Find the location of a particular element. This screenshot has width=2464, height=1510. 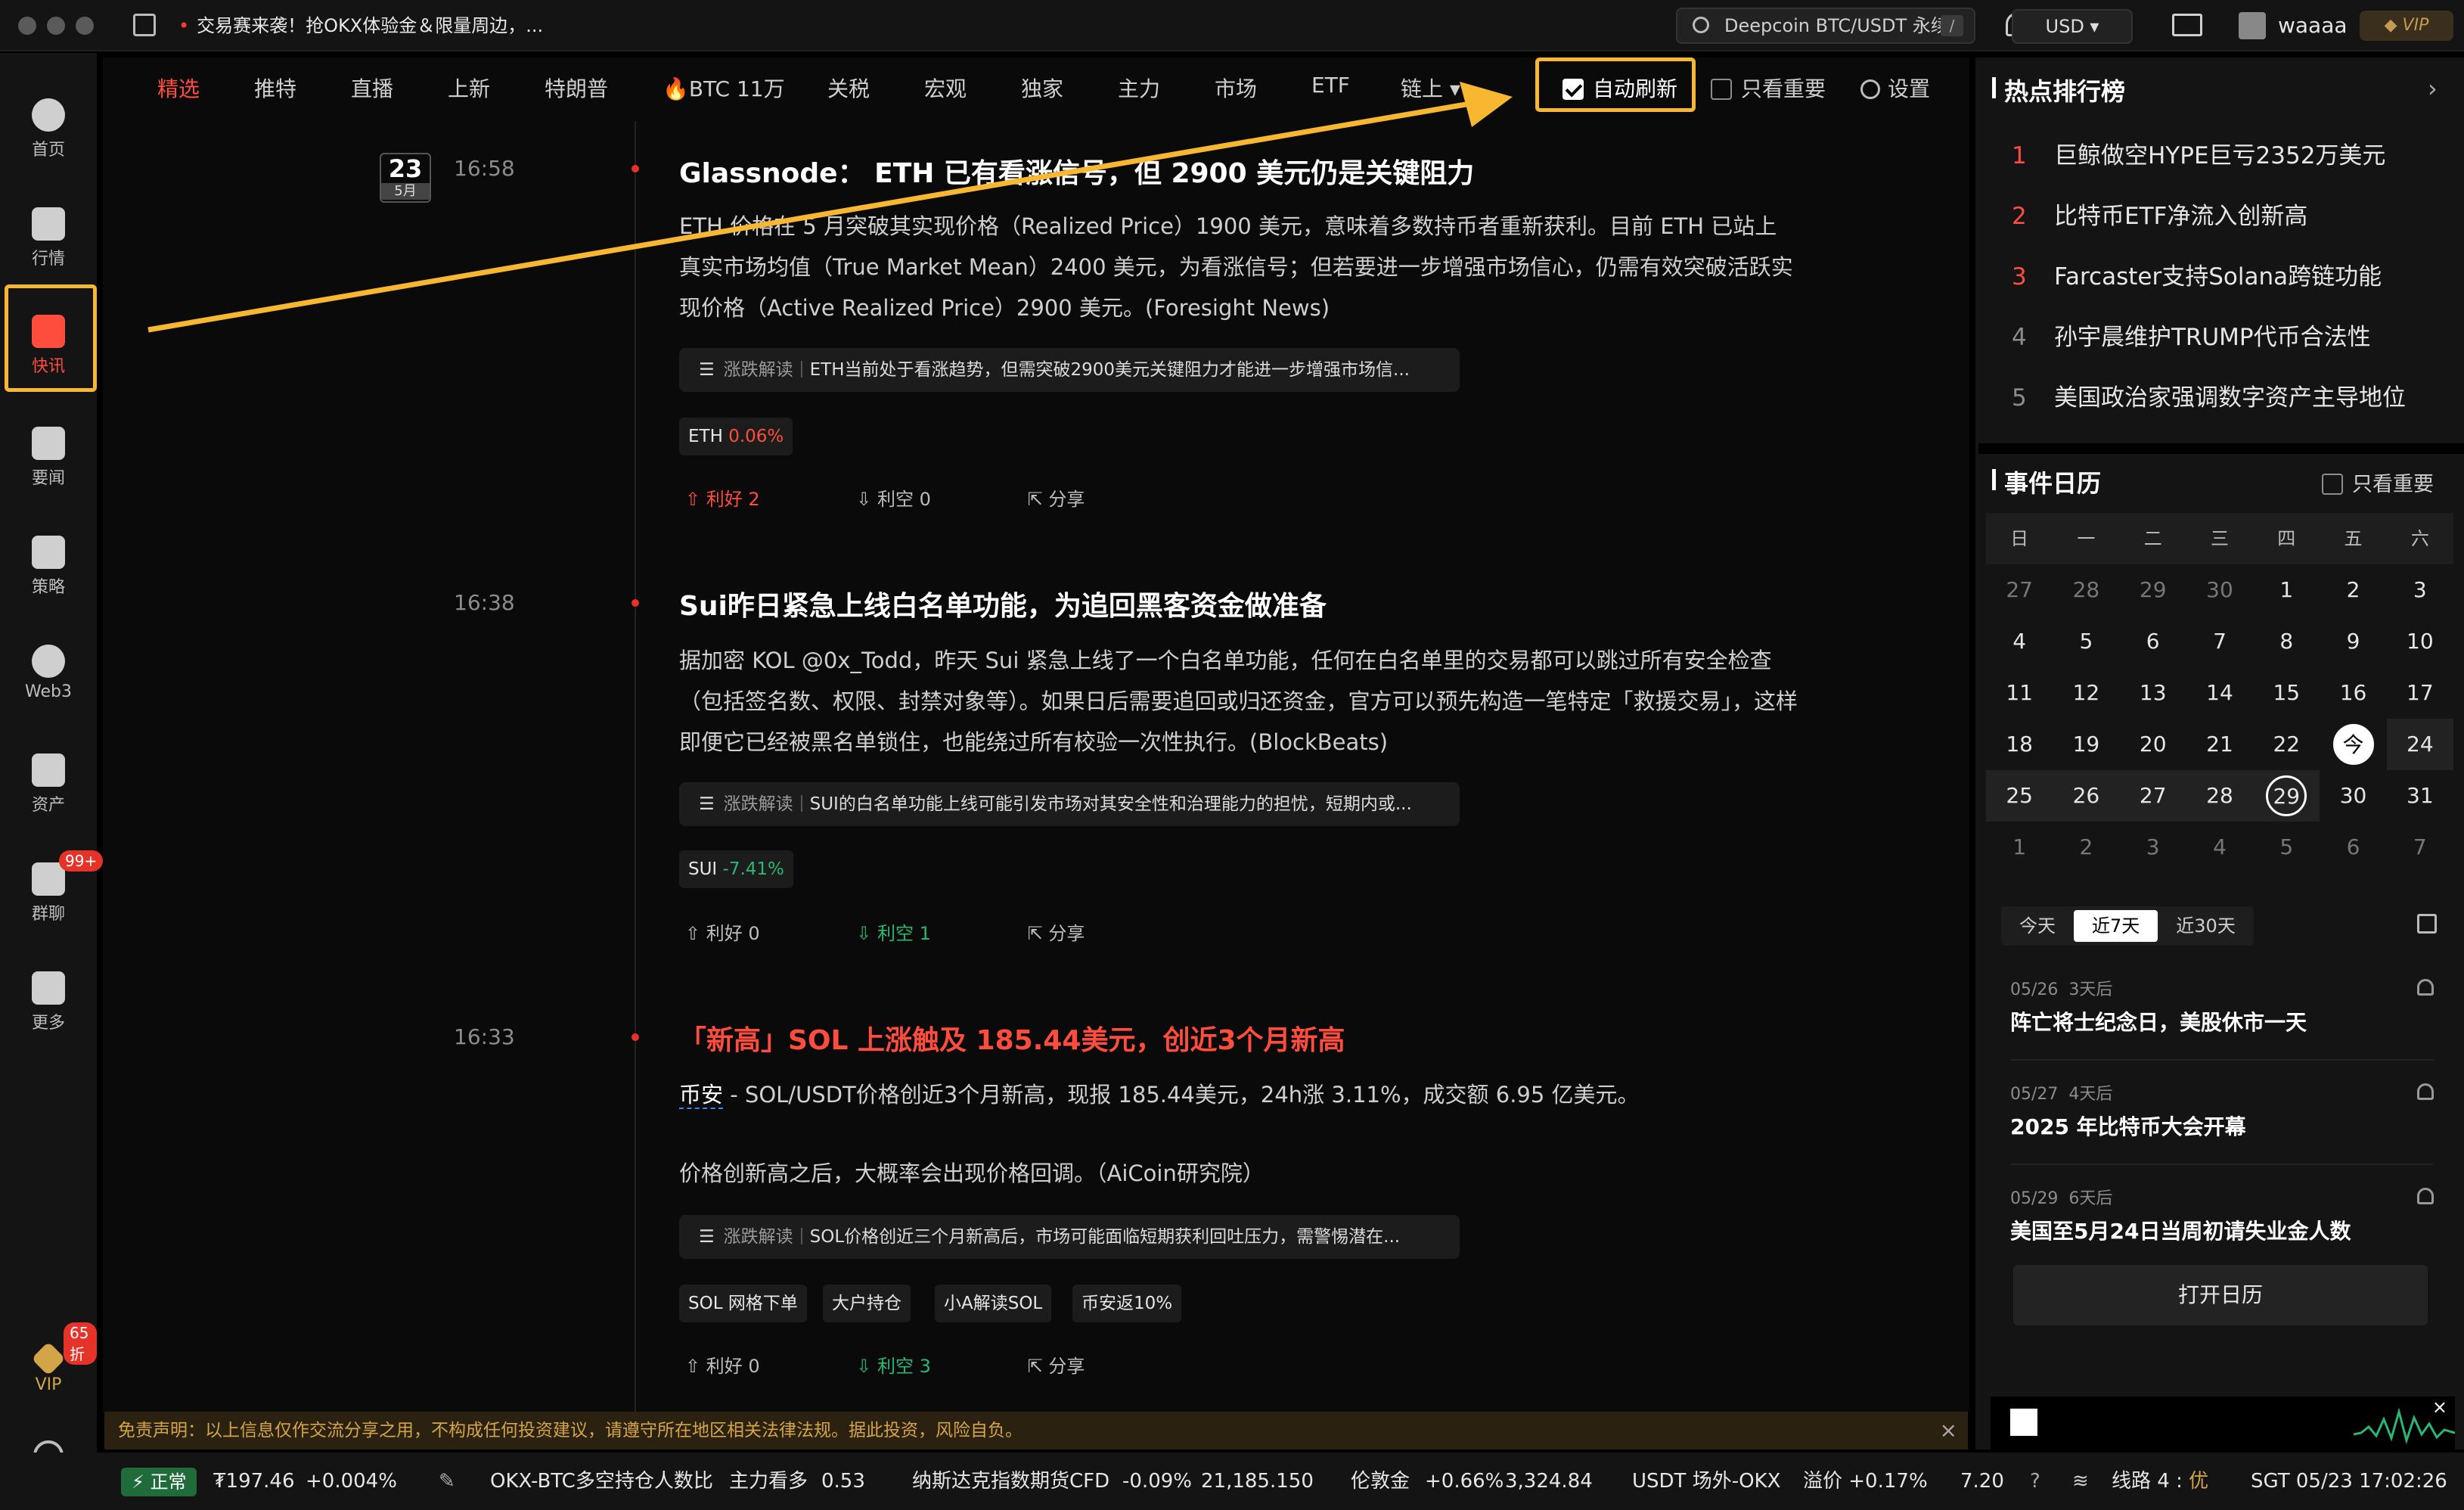

hot-text: 巨鲸做空HYPE巨亏2352万美元 is located at coordinates (2220, 155).